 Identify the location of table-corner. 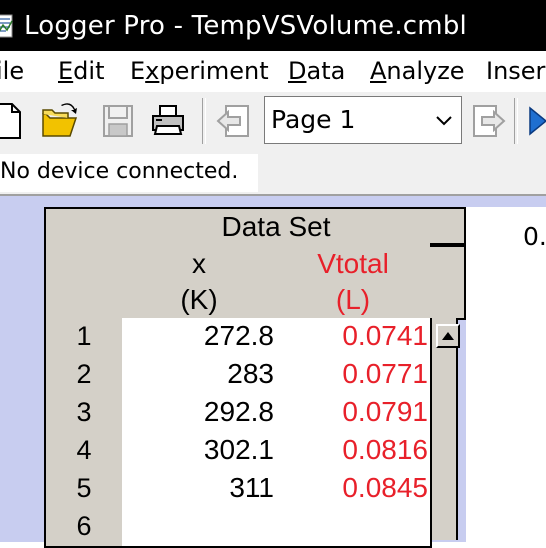
(84, 263).